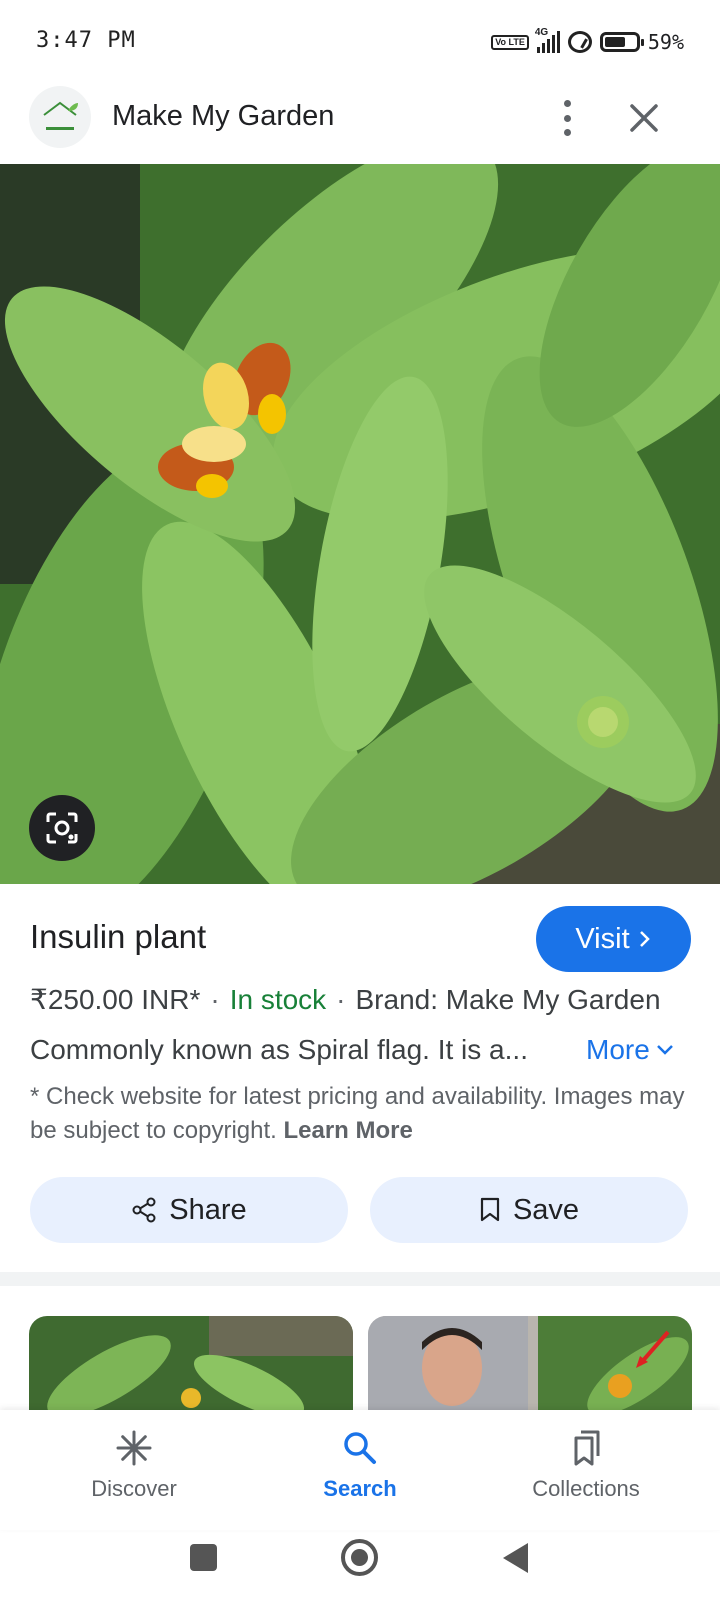  What do you see at coordinates (587, 1448) in the screenshot?
I see `collections-icon` at bounding box center [587, 1448].